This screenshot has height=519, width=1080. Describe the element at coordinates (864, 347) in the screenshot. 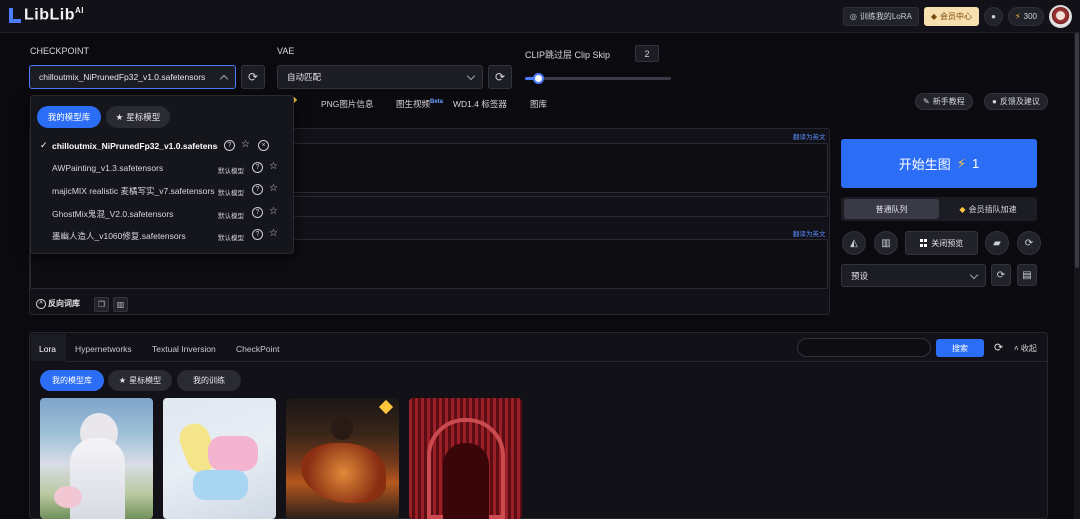

I see `model-search-input` at that location.